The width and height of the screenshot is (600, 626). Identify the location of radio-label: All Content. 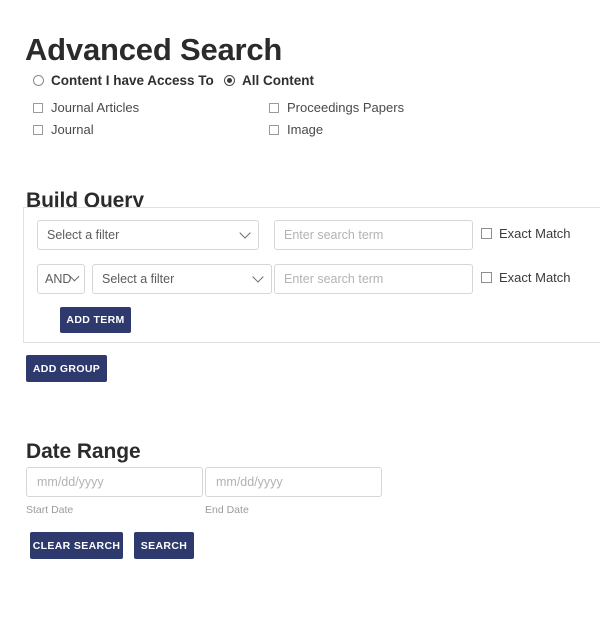
(278, 80).